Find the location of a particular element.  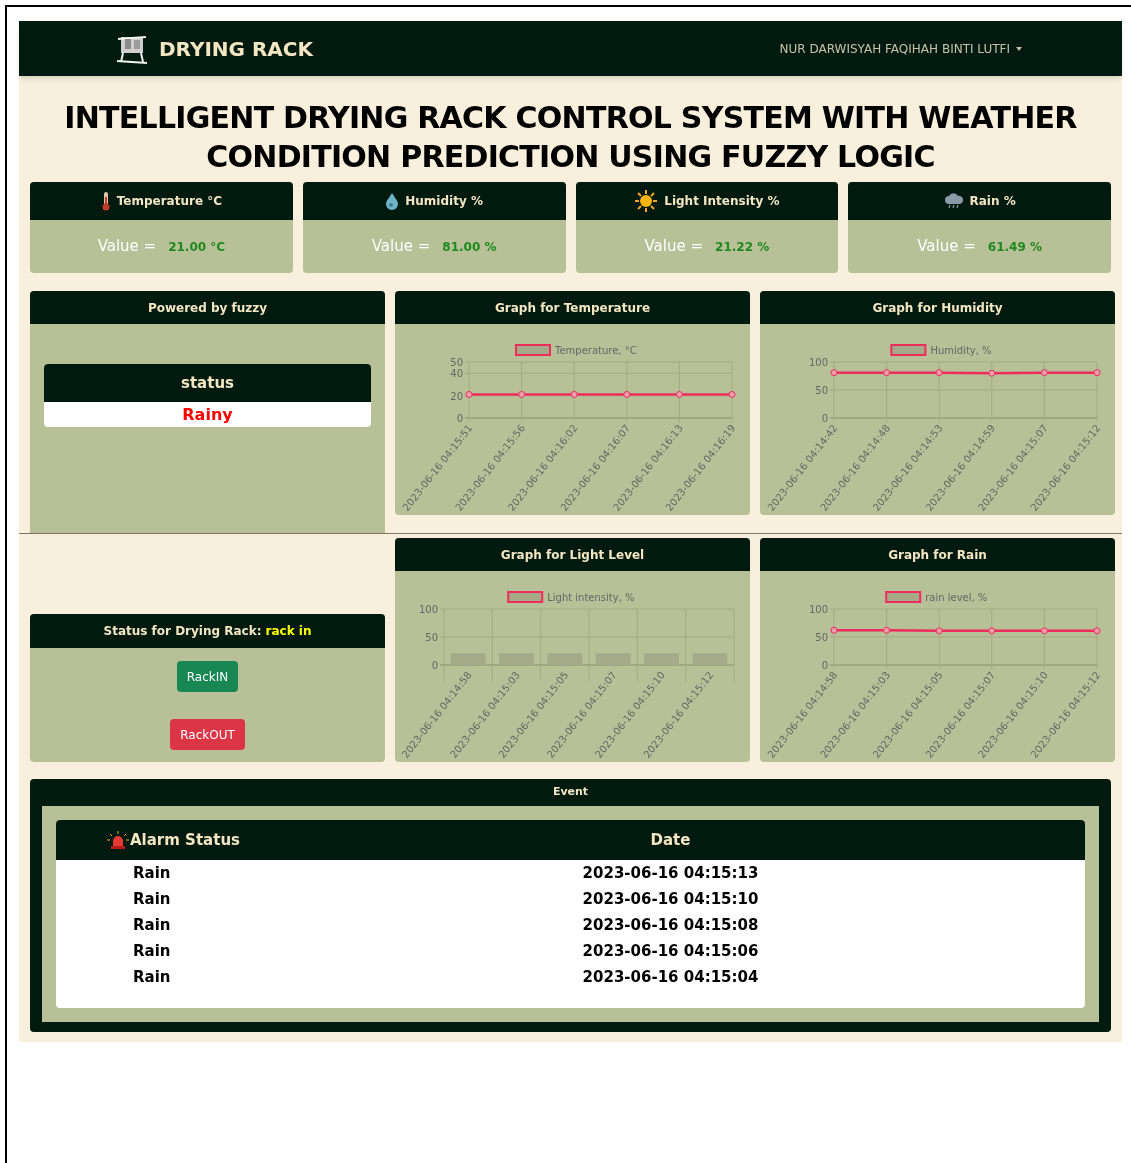

tick-label: 20 is located at coordinates (456, 396).